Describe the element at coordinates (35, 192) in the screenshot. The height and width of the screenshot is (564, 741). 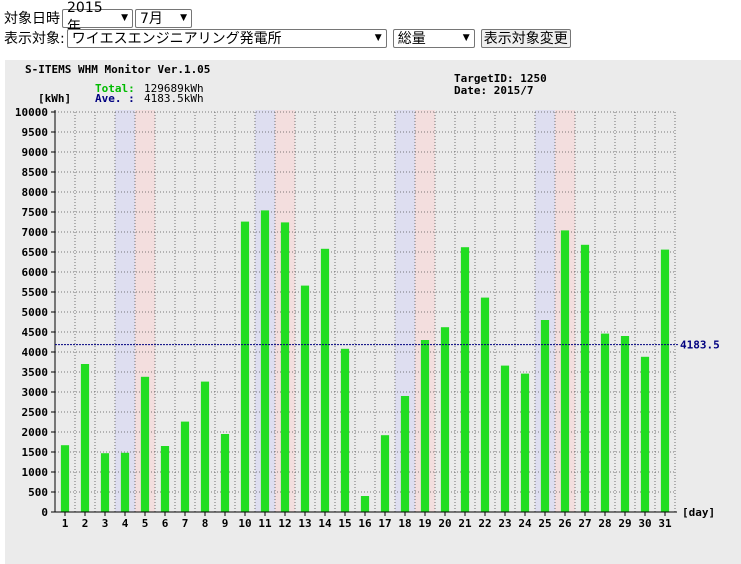
I see `y-tick-label: 8000` at that location.